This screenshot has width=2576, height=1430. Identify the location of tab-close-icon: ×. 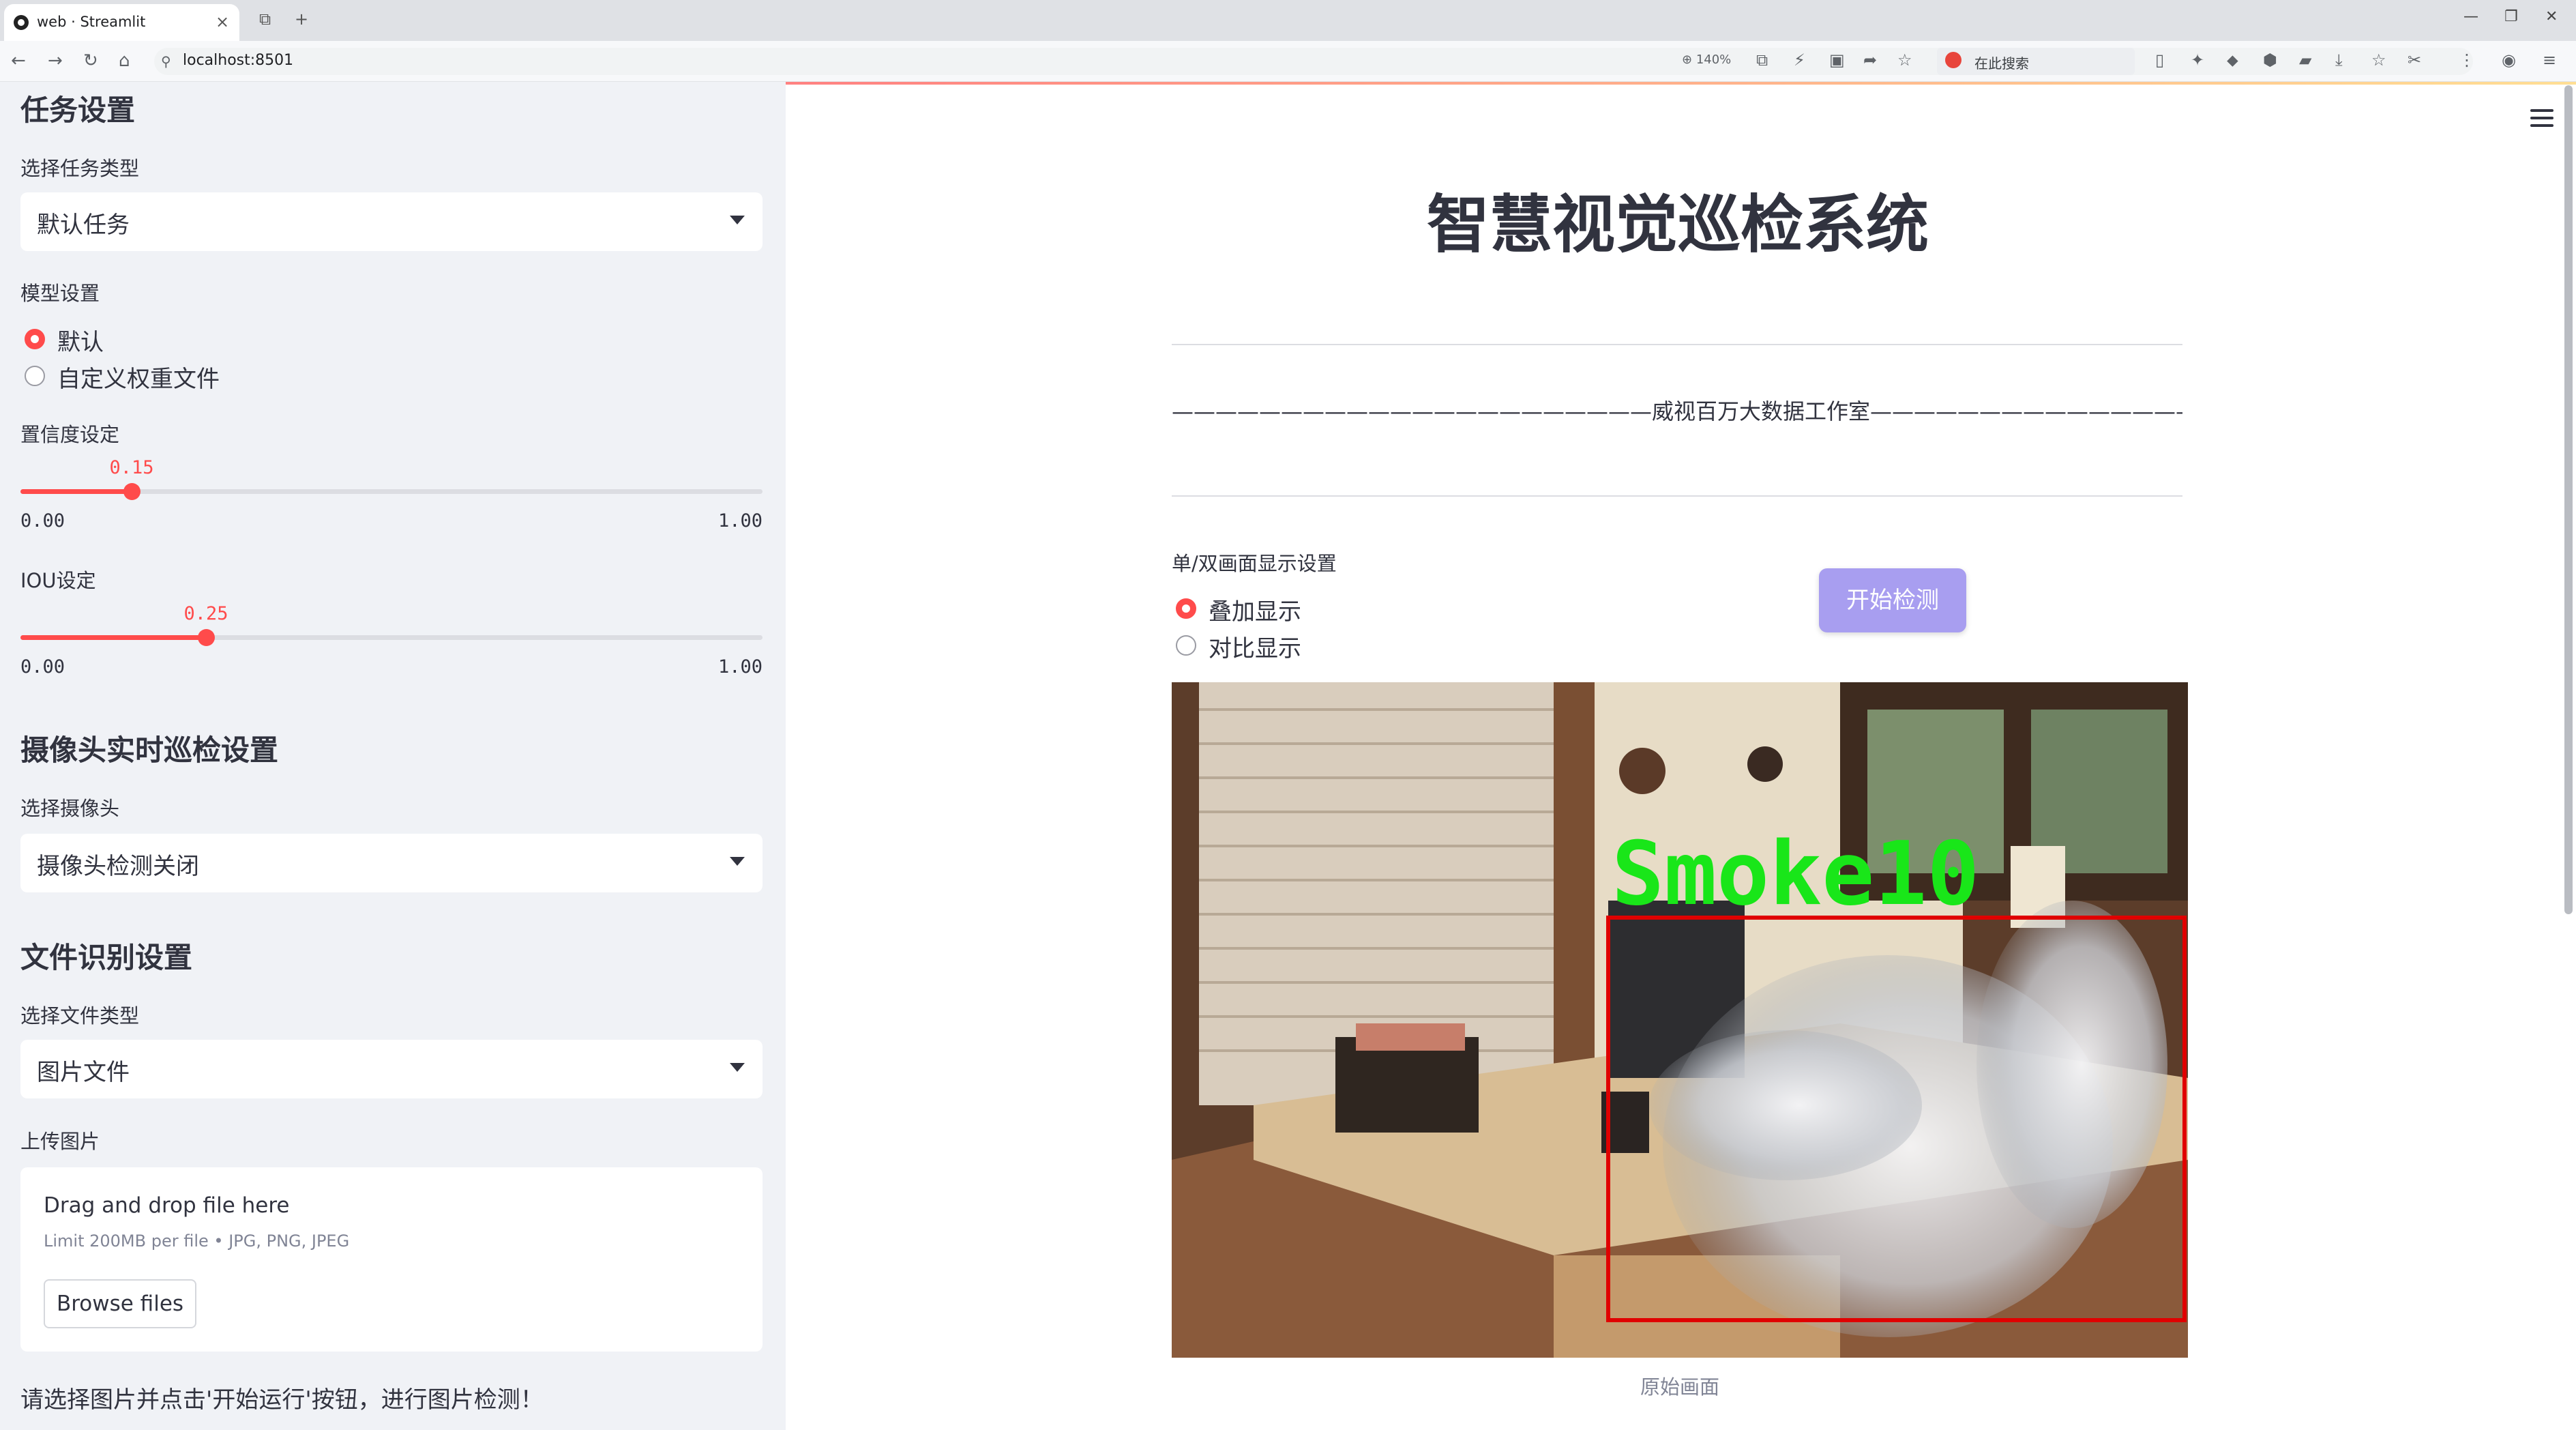
(222, 21).